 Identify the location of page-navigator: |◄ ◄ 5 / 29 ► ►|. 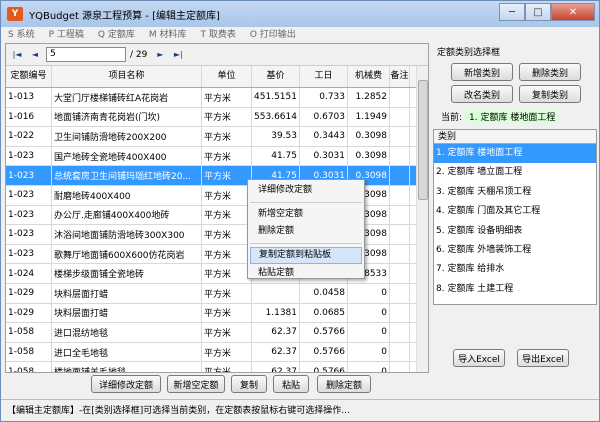
(217, 55).